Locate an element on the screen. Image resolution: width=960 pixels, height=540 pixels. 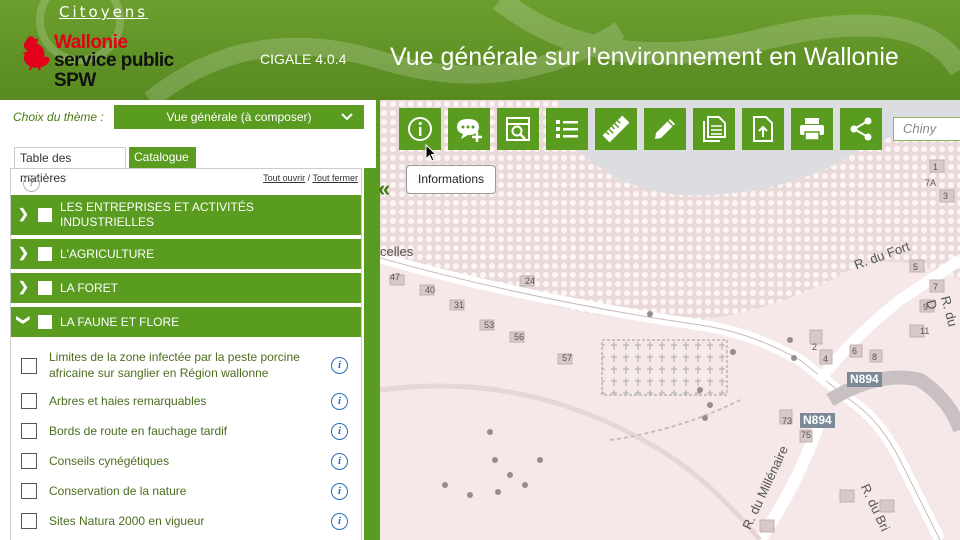
road-n894-label: N894 is located at coordinates (864, 379).